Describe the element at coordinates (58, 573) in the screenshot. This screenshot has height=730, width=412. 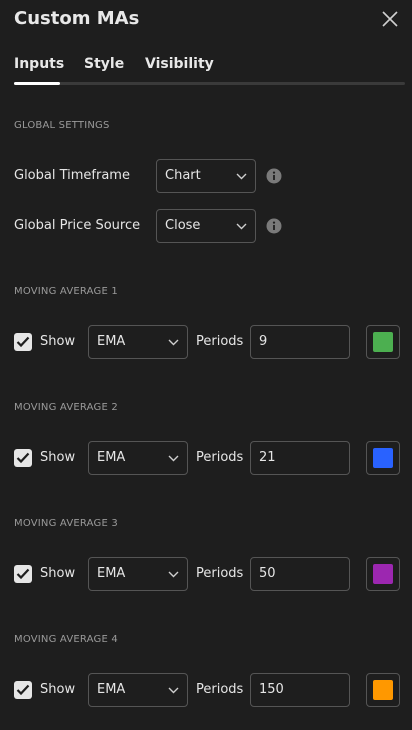
I see `ma3-show-label: Show` at that location.